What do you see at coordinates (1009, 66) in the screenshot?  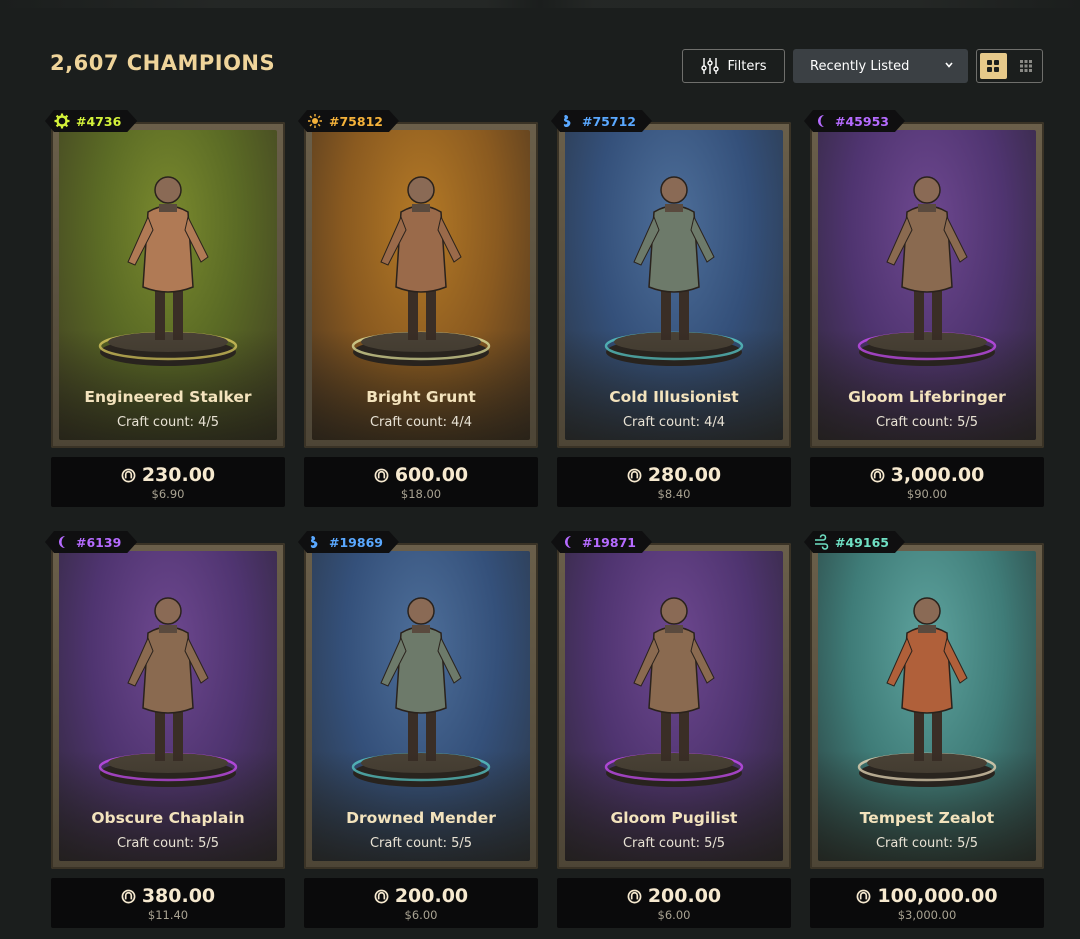 I see `view-toggle` at bounding box center [1009, 66].